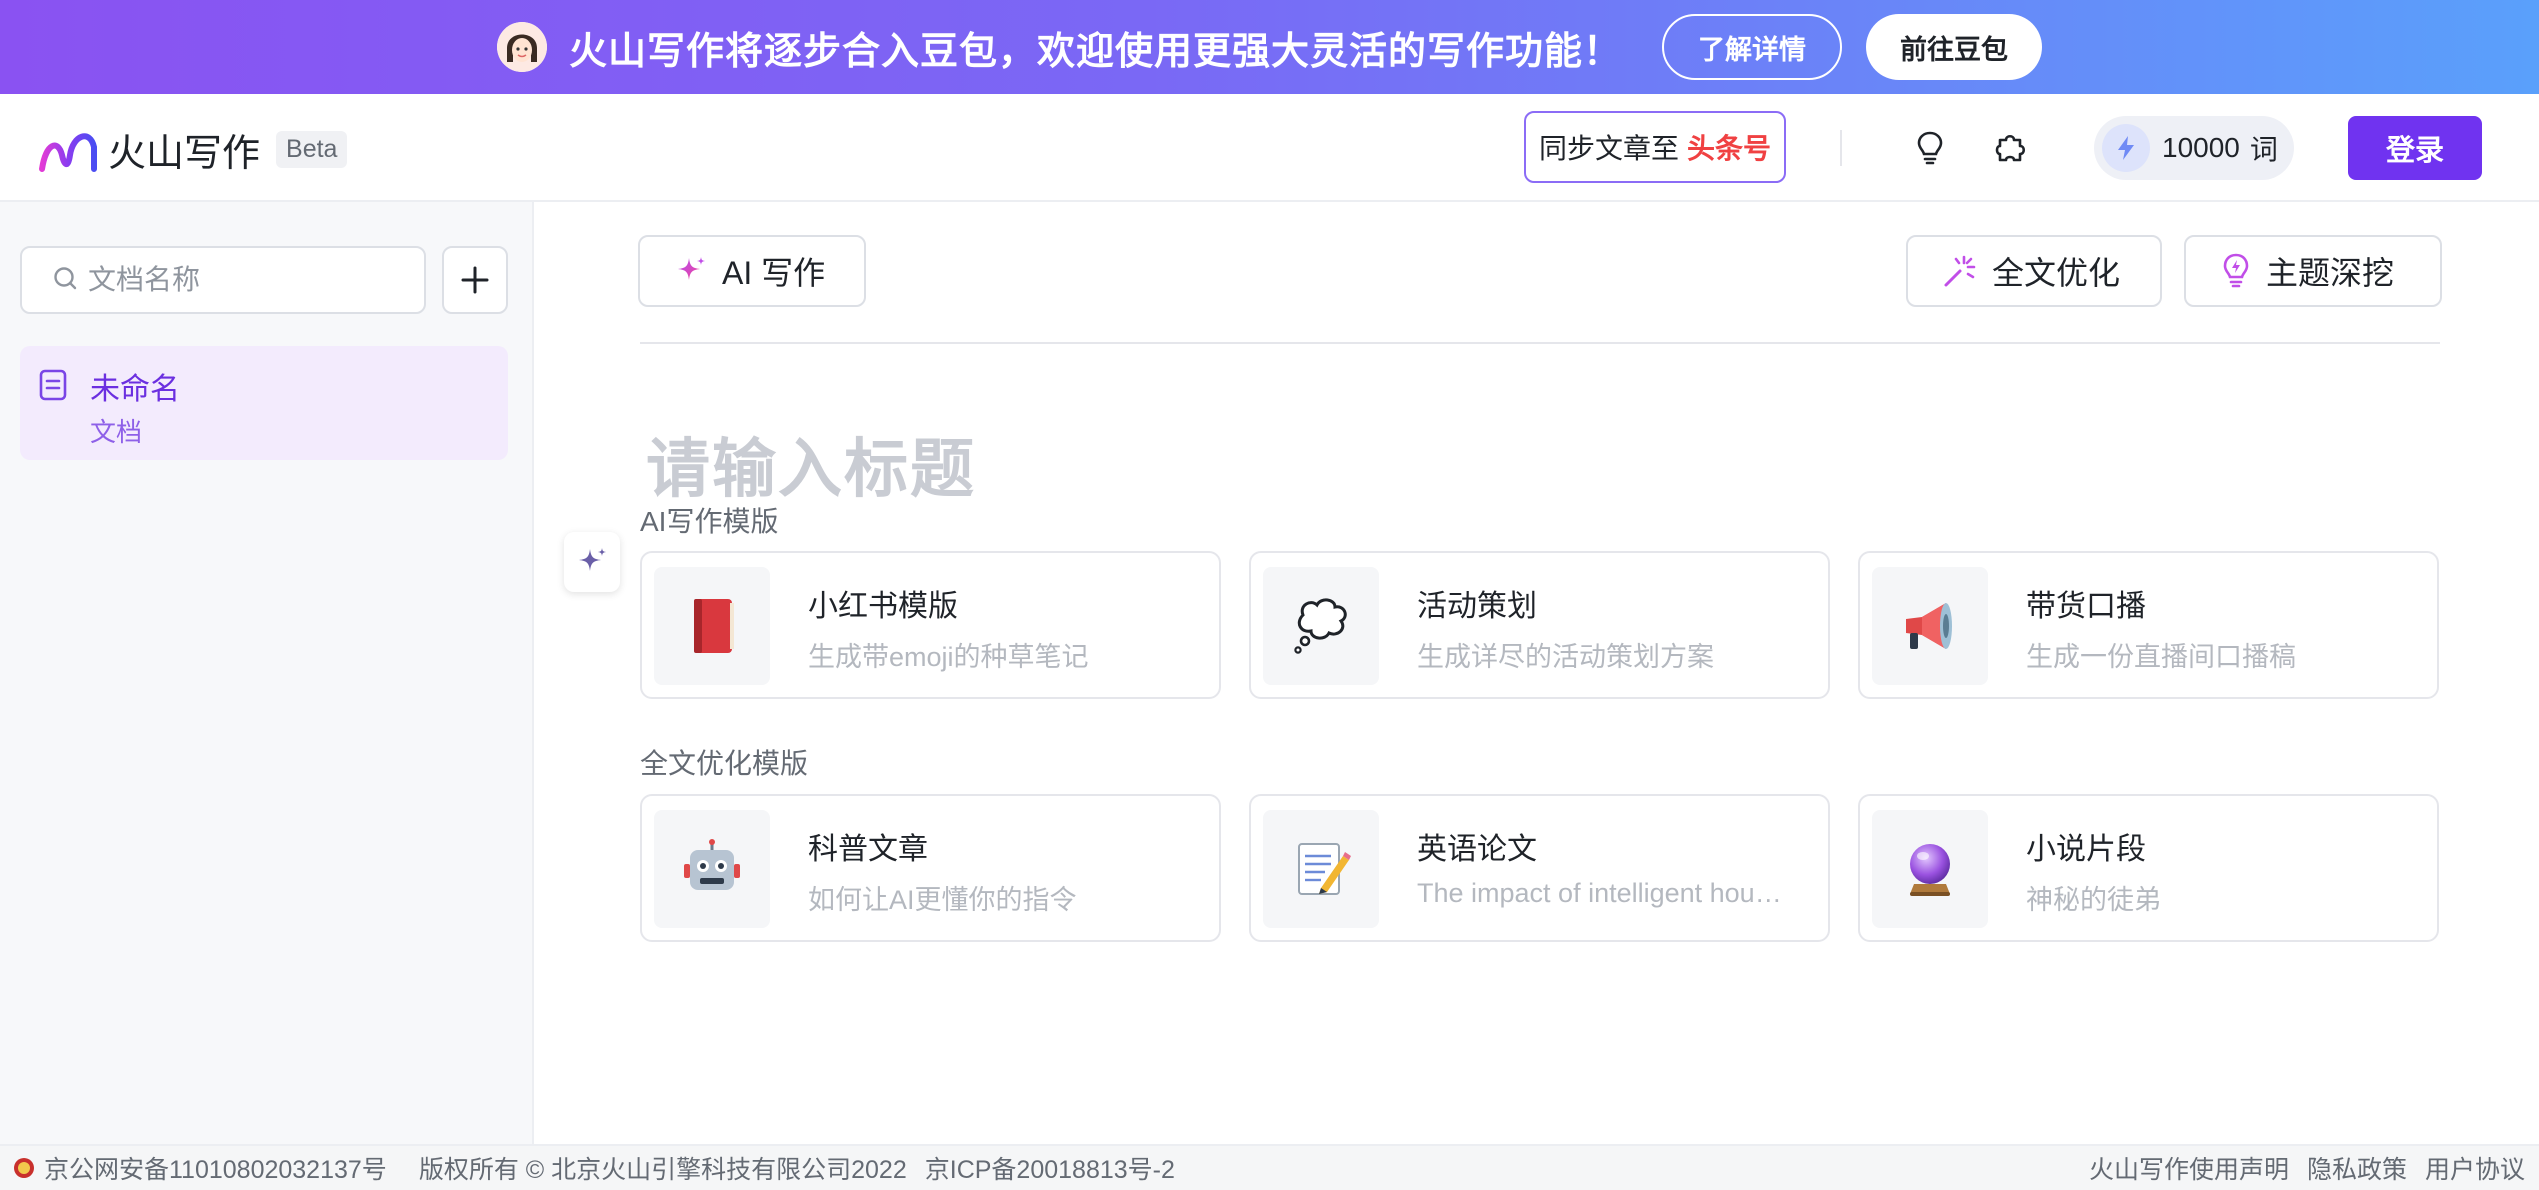 The image size is (2539, 1190). What do you see at coordinates (1930, 869) in the screenshot?
I see `crystal-ball-icon` at bounding box center [1930, 869].